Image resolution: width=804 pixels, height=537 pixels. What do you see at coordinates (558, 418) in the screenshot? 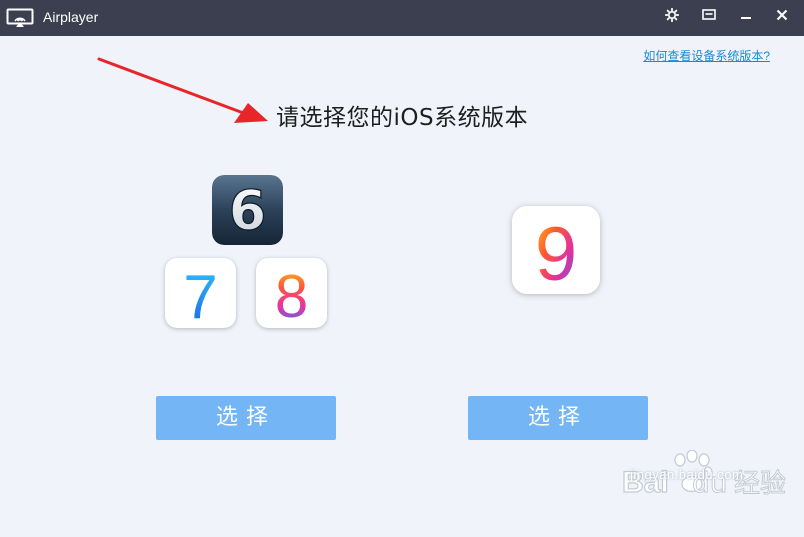
I see `select-ios9-button: 选择` at bounding box center [558, 418].